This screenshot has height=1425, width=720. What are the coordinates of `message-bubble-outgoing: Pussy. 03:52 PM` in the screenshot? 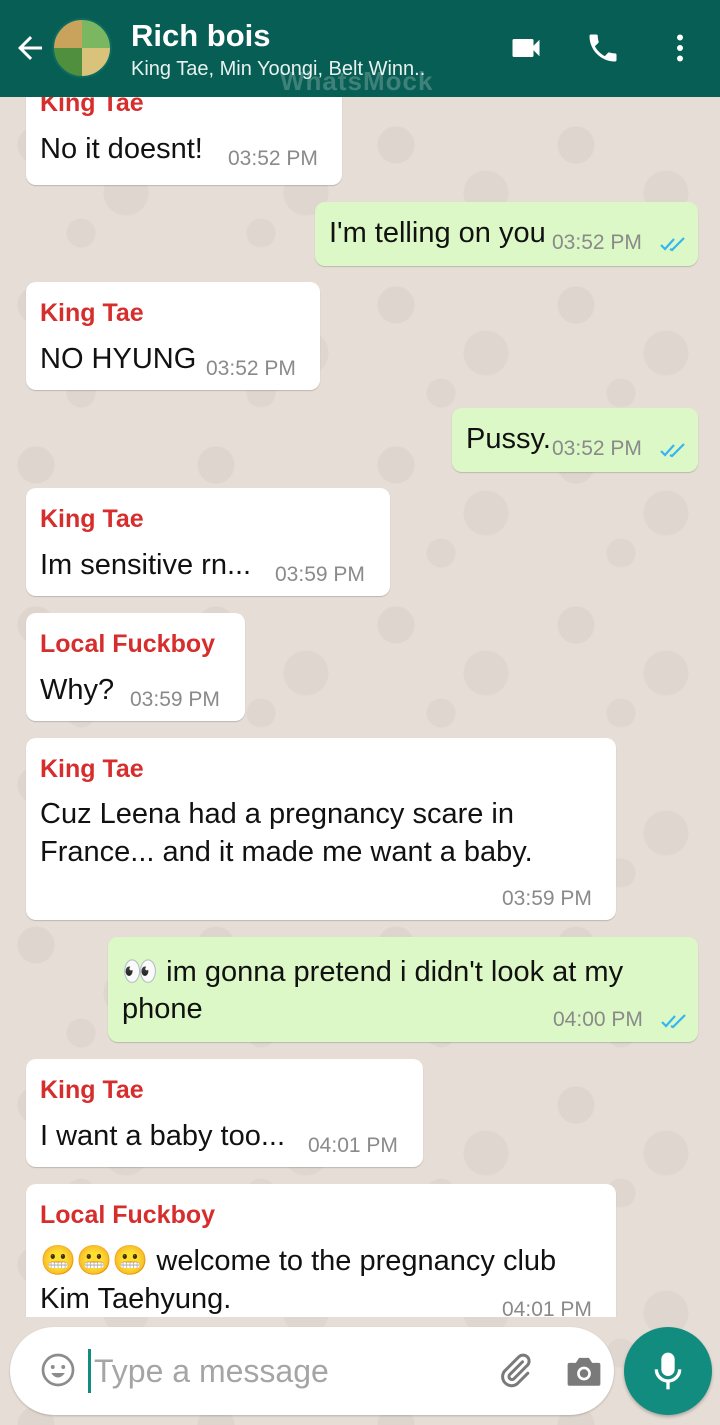 It's located at (575, 440).